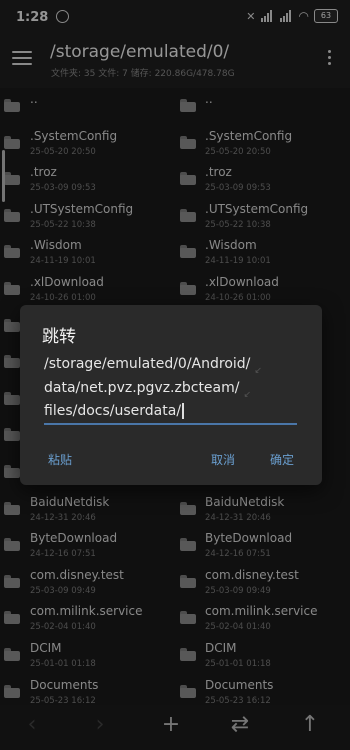 This screenshot has height=750, width=350. Describe the element at coordinates (170, 424) in the screenshot. I see `input-underline` at that location.